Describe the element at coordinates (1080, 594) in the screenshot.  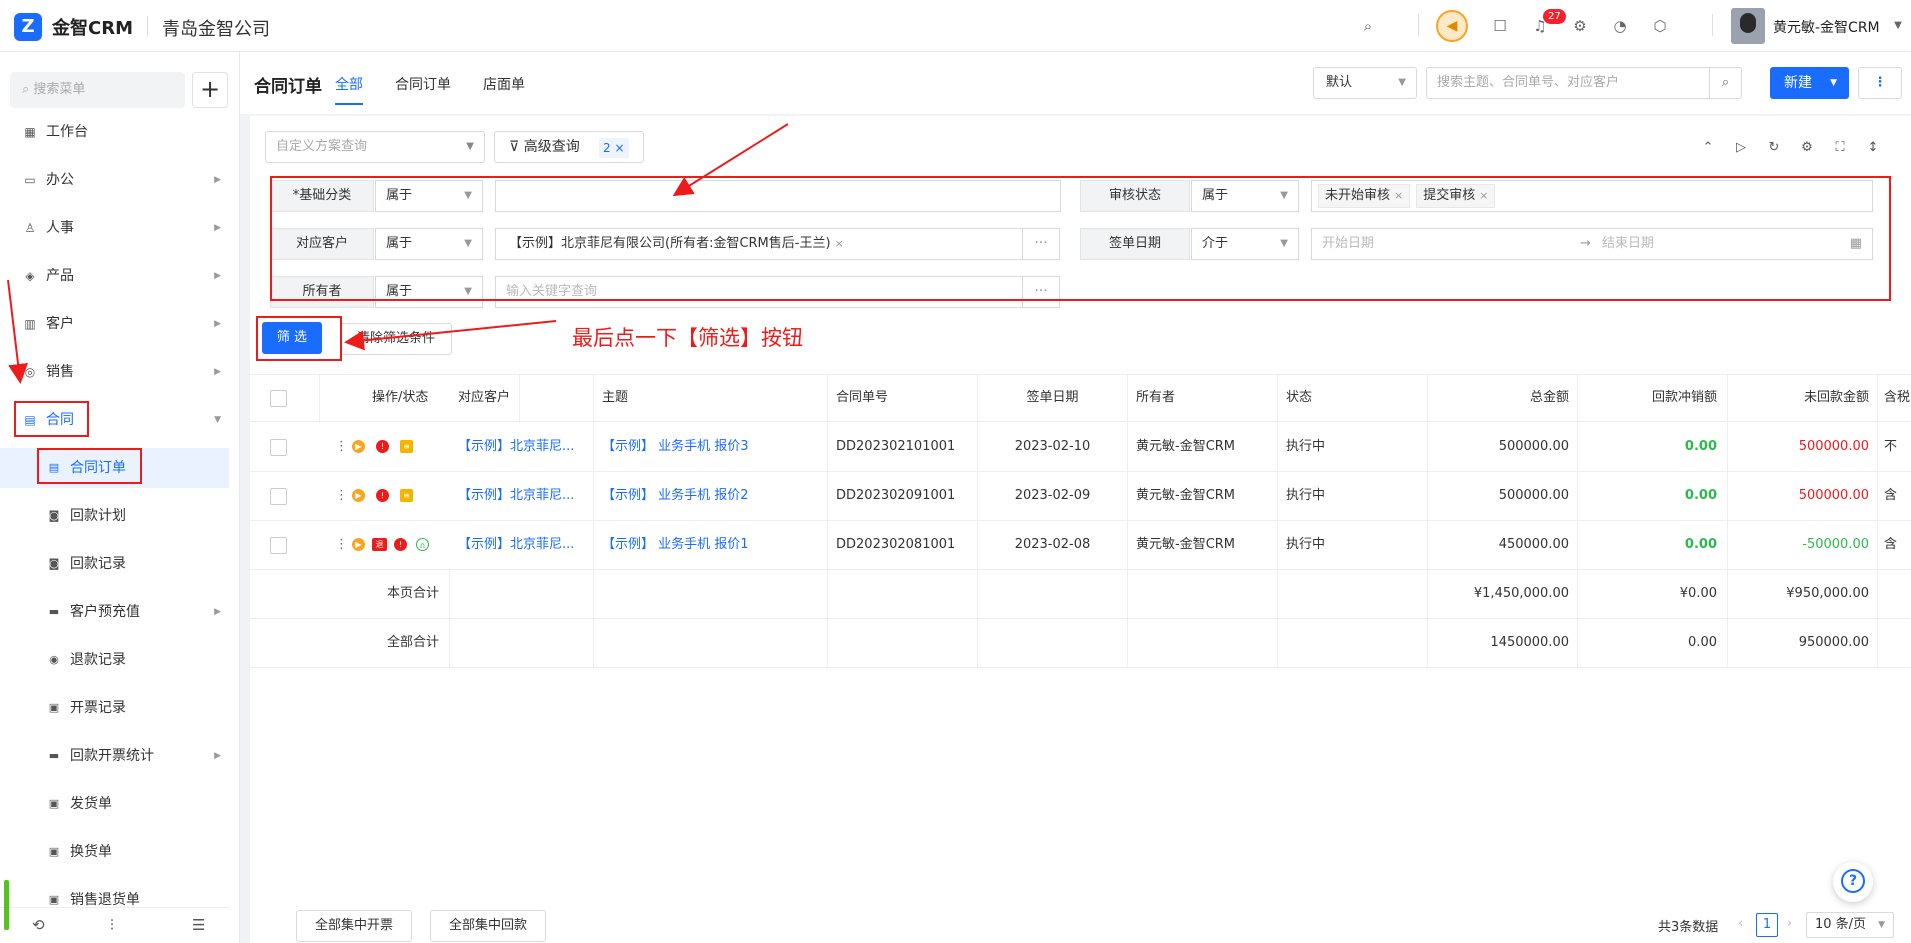
I see `page-total-row: 本页合计 ¥1,450,000.00 ¥0.00 ¥950,000.00` at that location.